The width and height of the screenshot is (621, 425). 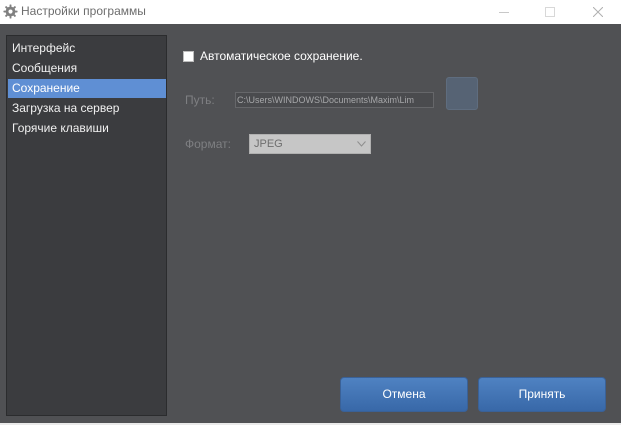 I want to click on minimize-icon, so click(x=504, y=12).